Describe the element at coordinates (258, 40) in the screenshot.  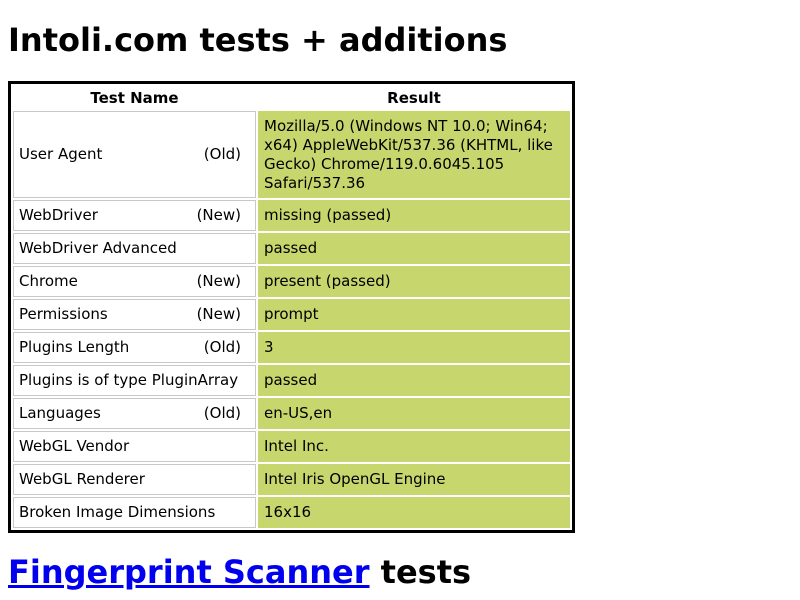
I see `page-title: Intoli.com tests + additions` at that location.